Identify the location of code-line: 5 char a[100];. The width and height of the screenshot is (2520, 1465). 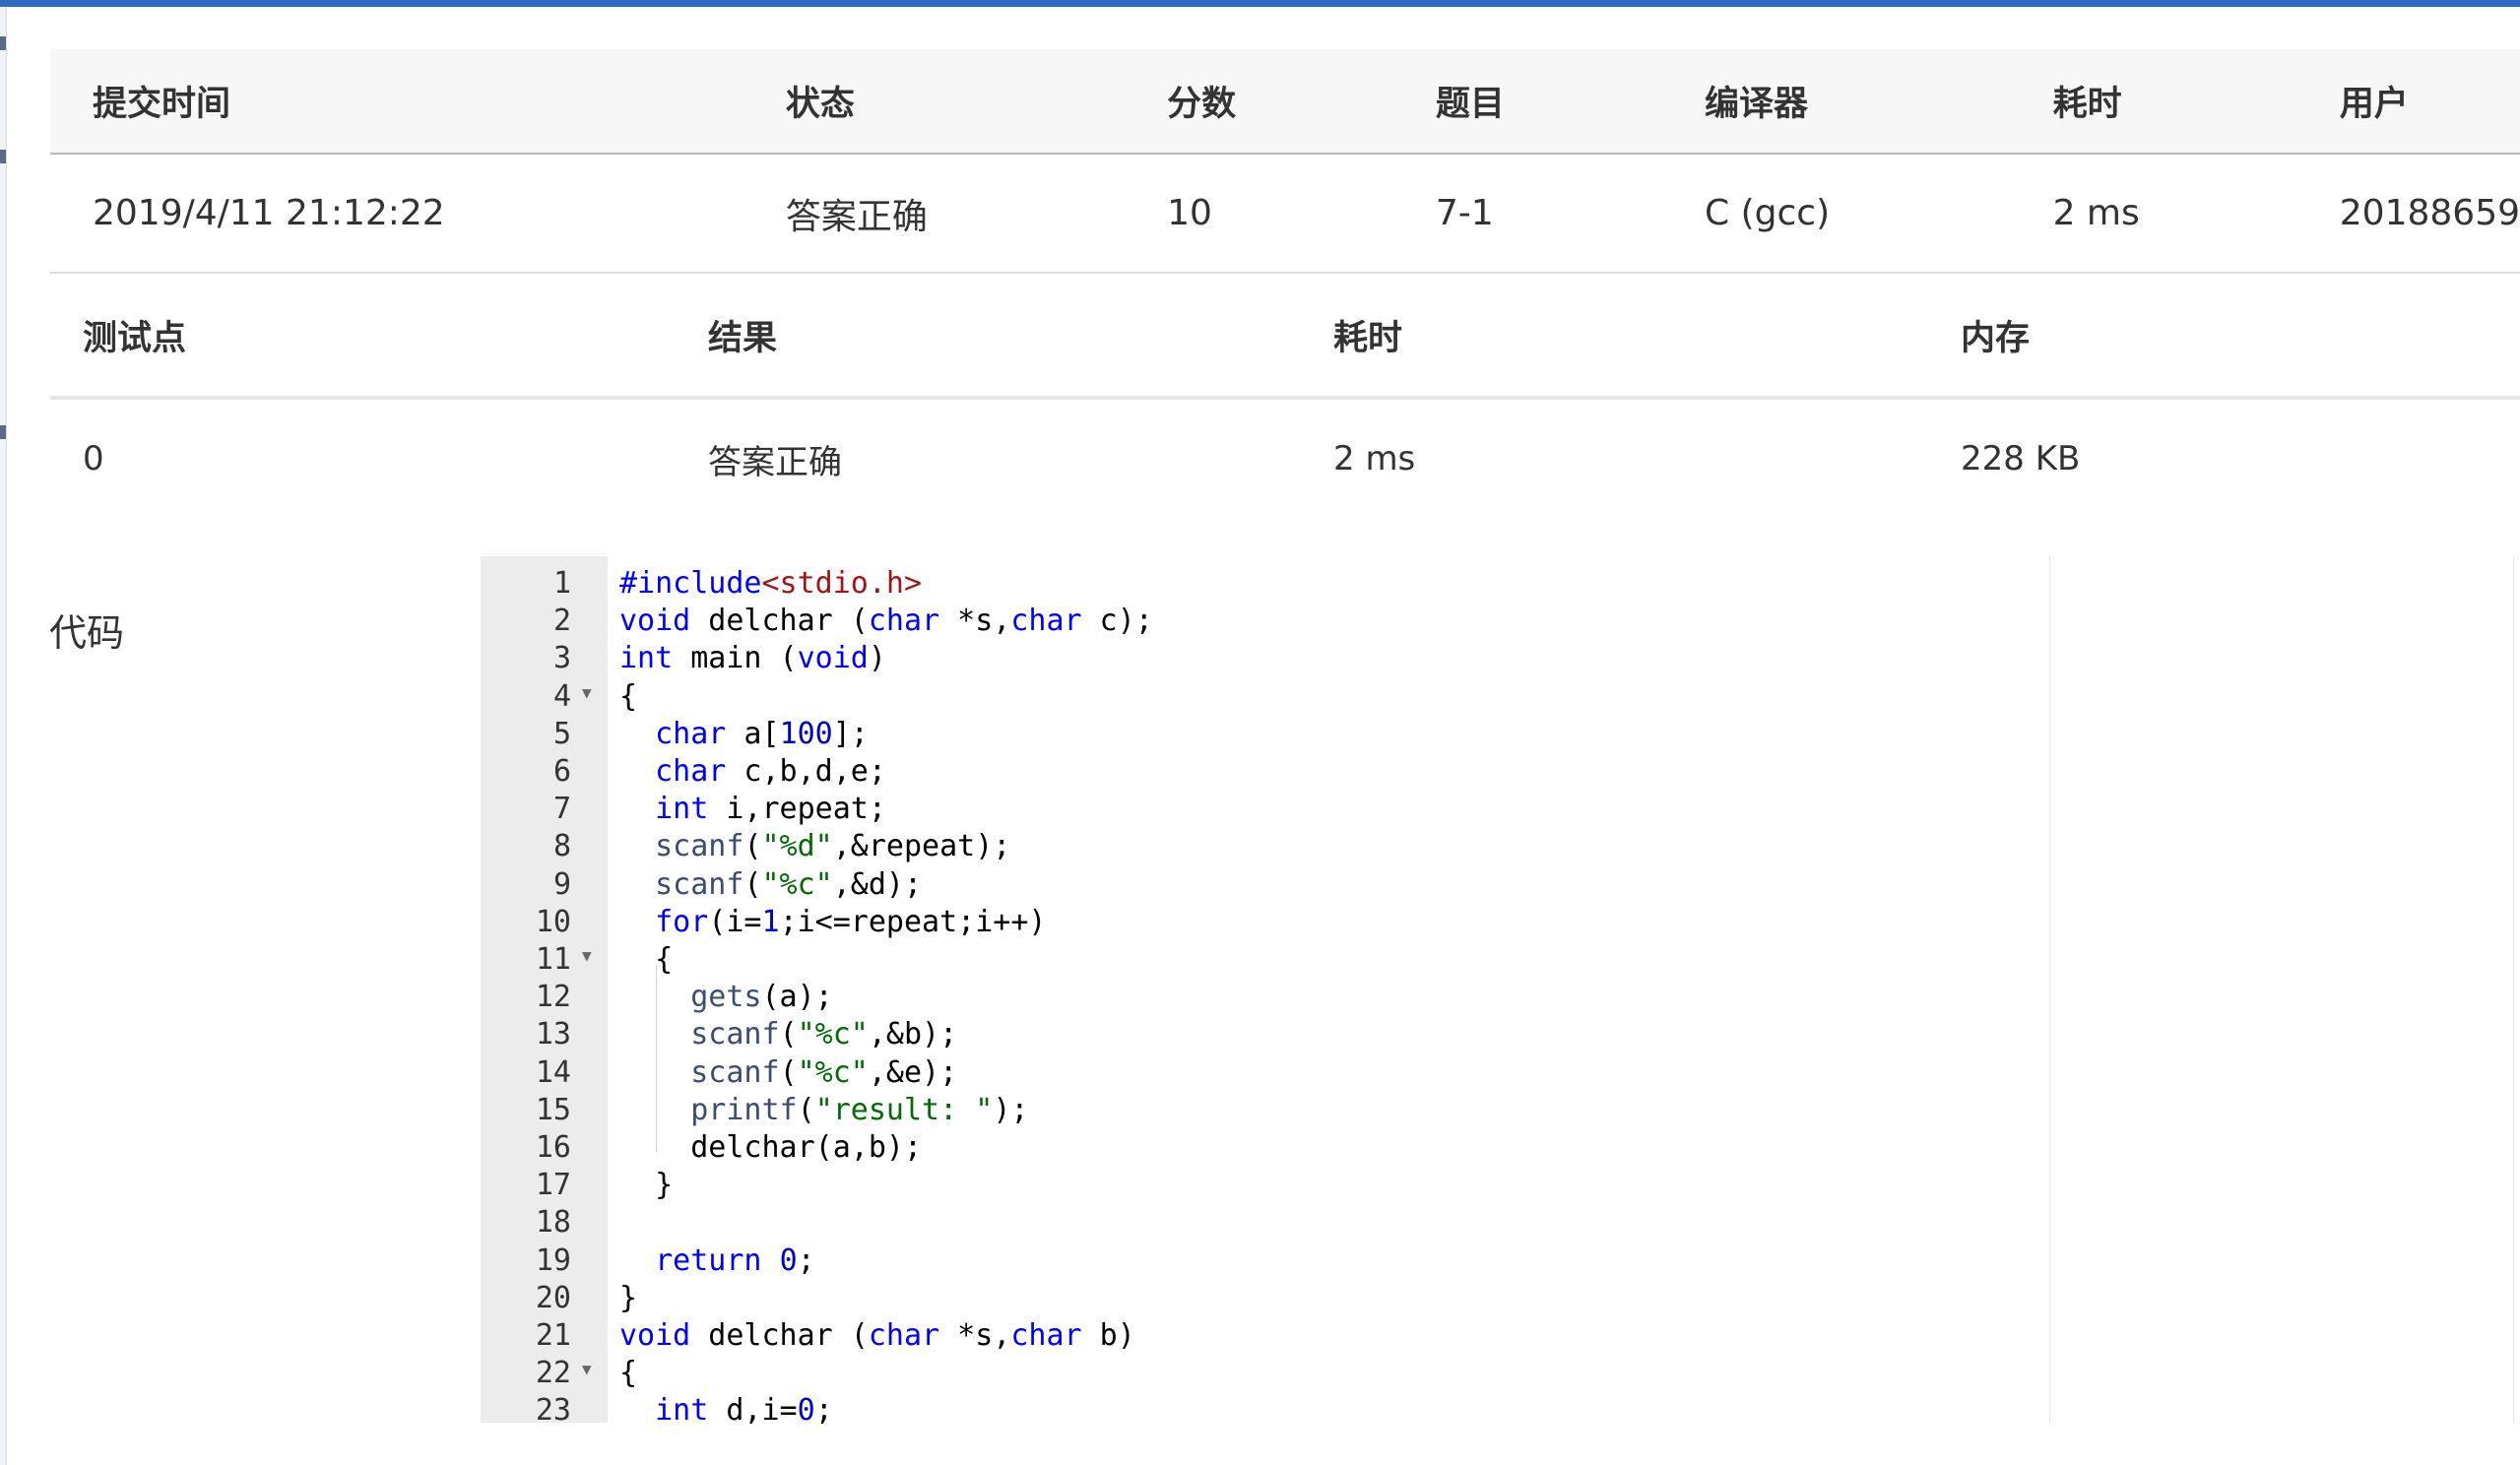
(1265, 734).